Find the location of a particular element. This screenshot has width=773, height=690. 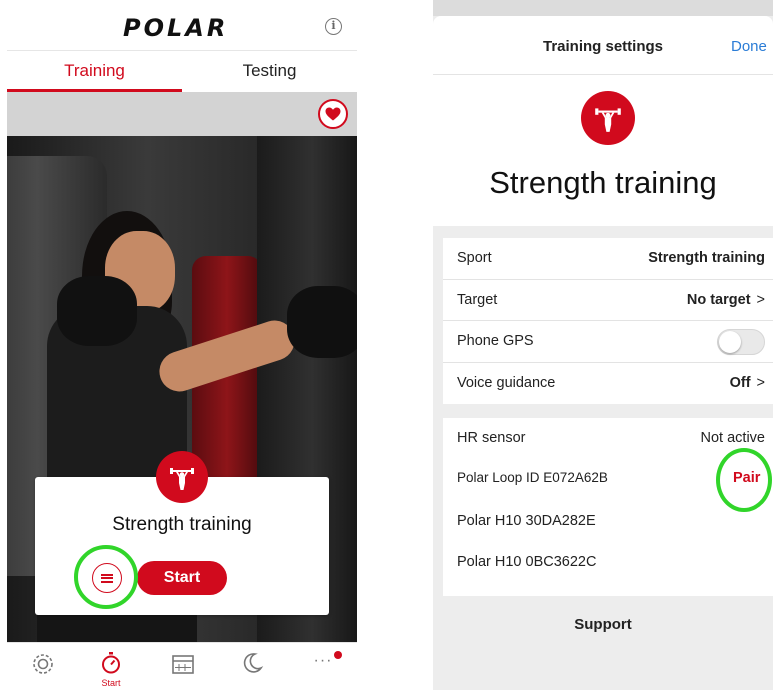

setting-value: Off > is located at coordinates (747, 383).